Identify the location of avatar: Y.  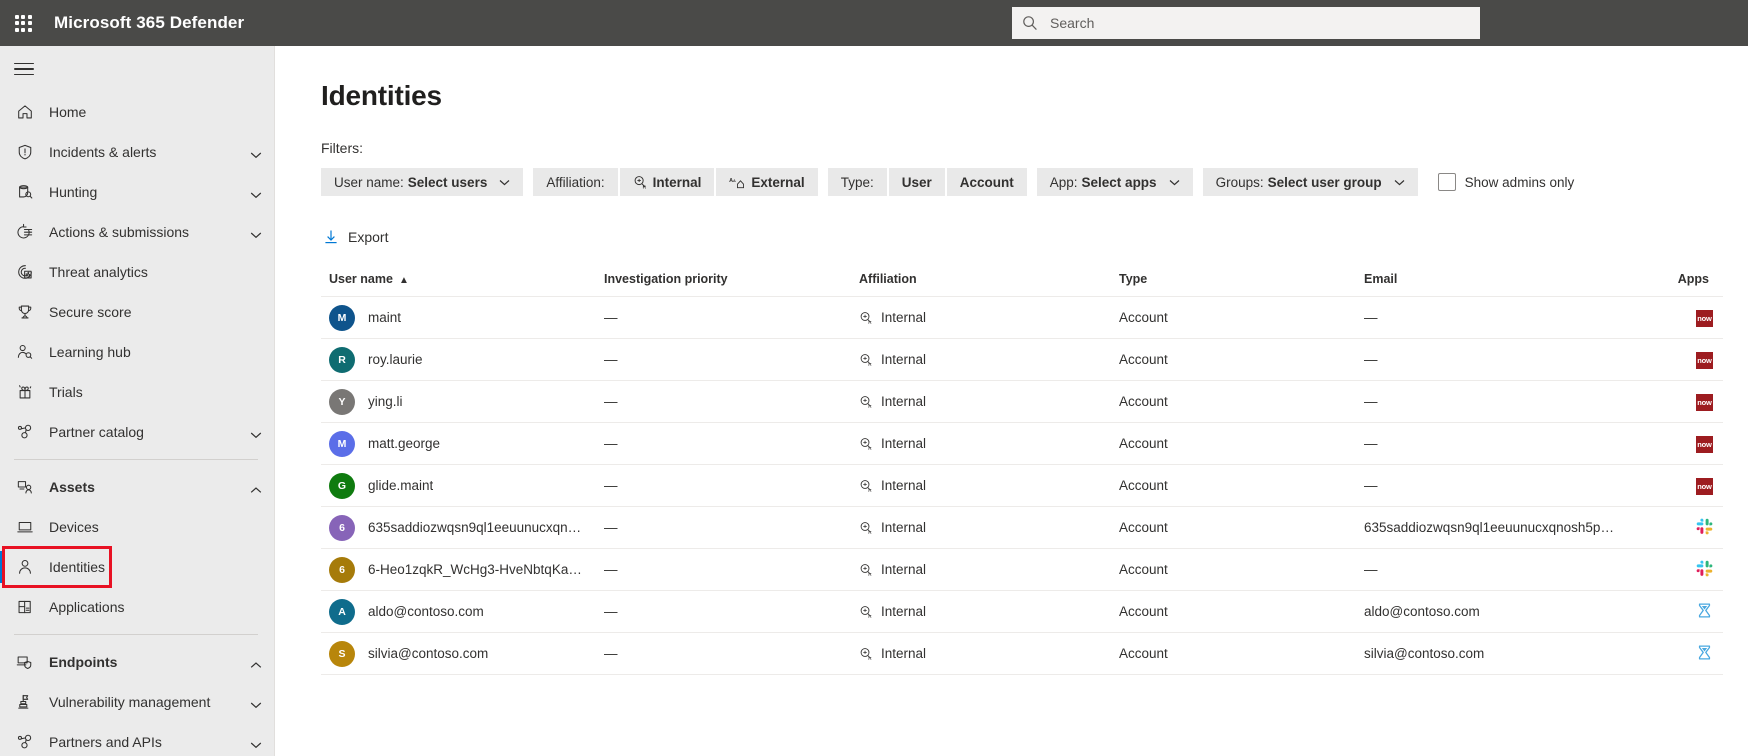
(342, 401).